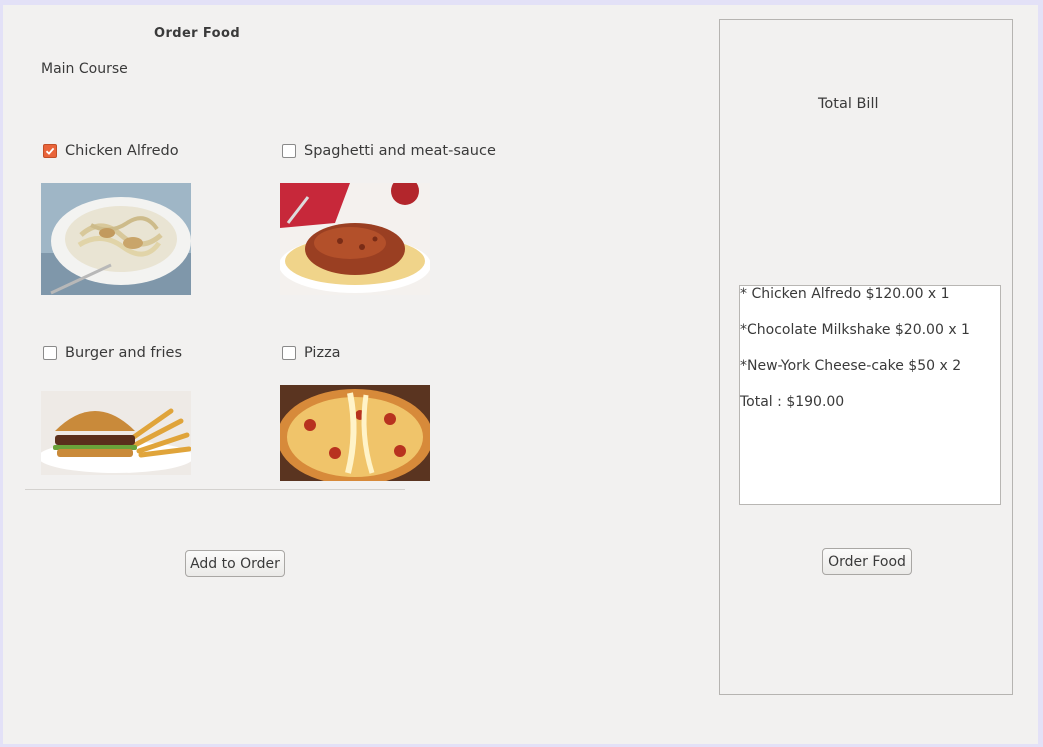  What do you see at coordinates (116, 433) in the screenshot?
I see `burger-photo` at bounding box center [116, 433].